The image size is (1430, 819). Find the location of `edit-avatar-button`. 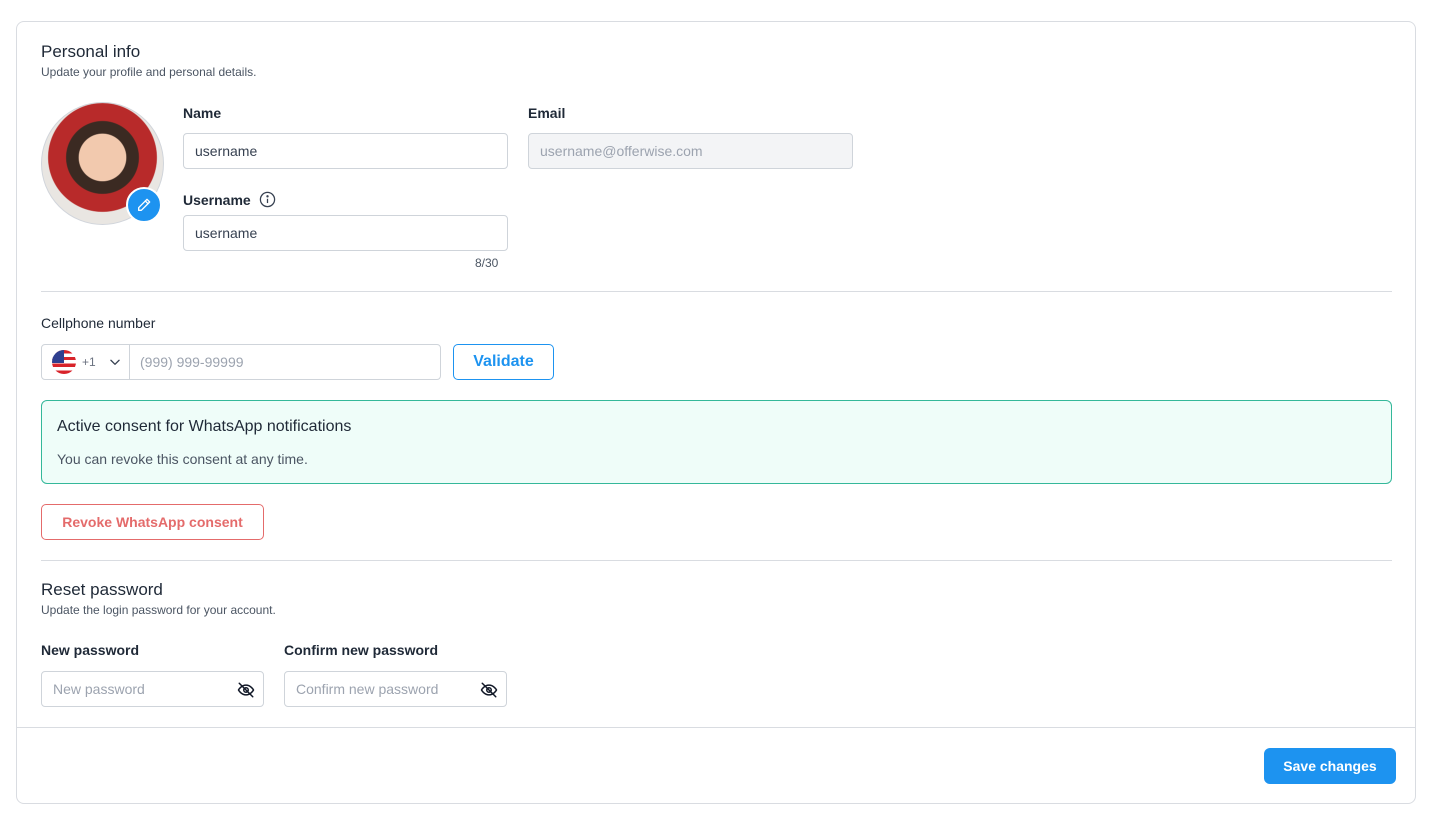

edit-avatar-button is located at coordinates (144, 205).